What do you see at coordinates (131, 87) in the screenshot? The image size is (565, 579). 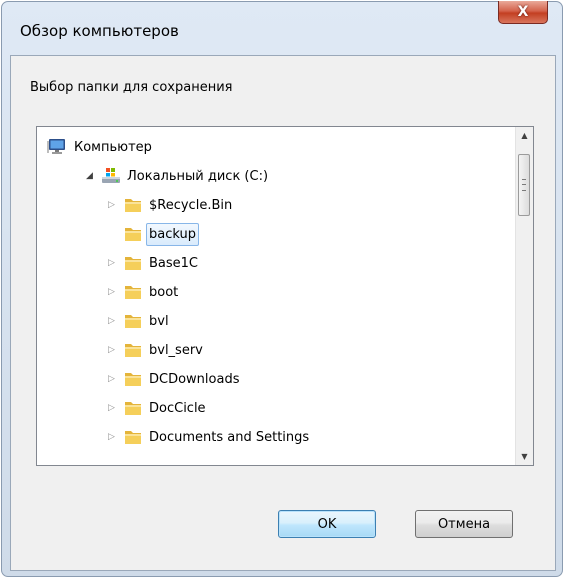 I see `dialog-prompt: Выбор папки для сохранения` at bounding box center [131, 87].